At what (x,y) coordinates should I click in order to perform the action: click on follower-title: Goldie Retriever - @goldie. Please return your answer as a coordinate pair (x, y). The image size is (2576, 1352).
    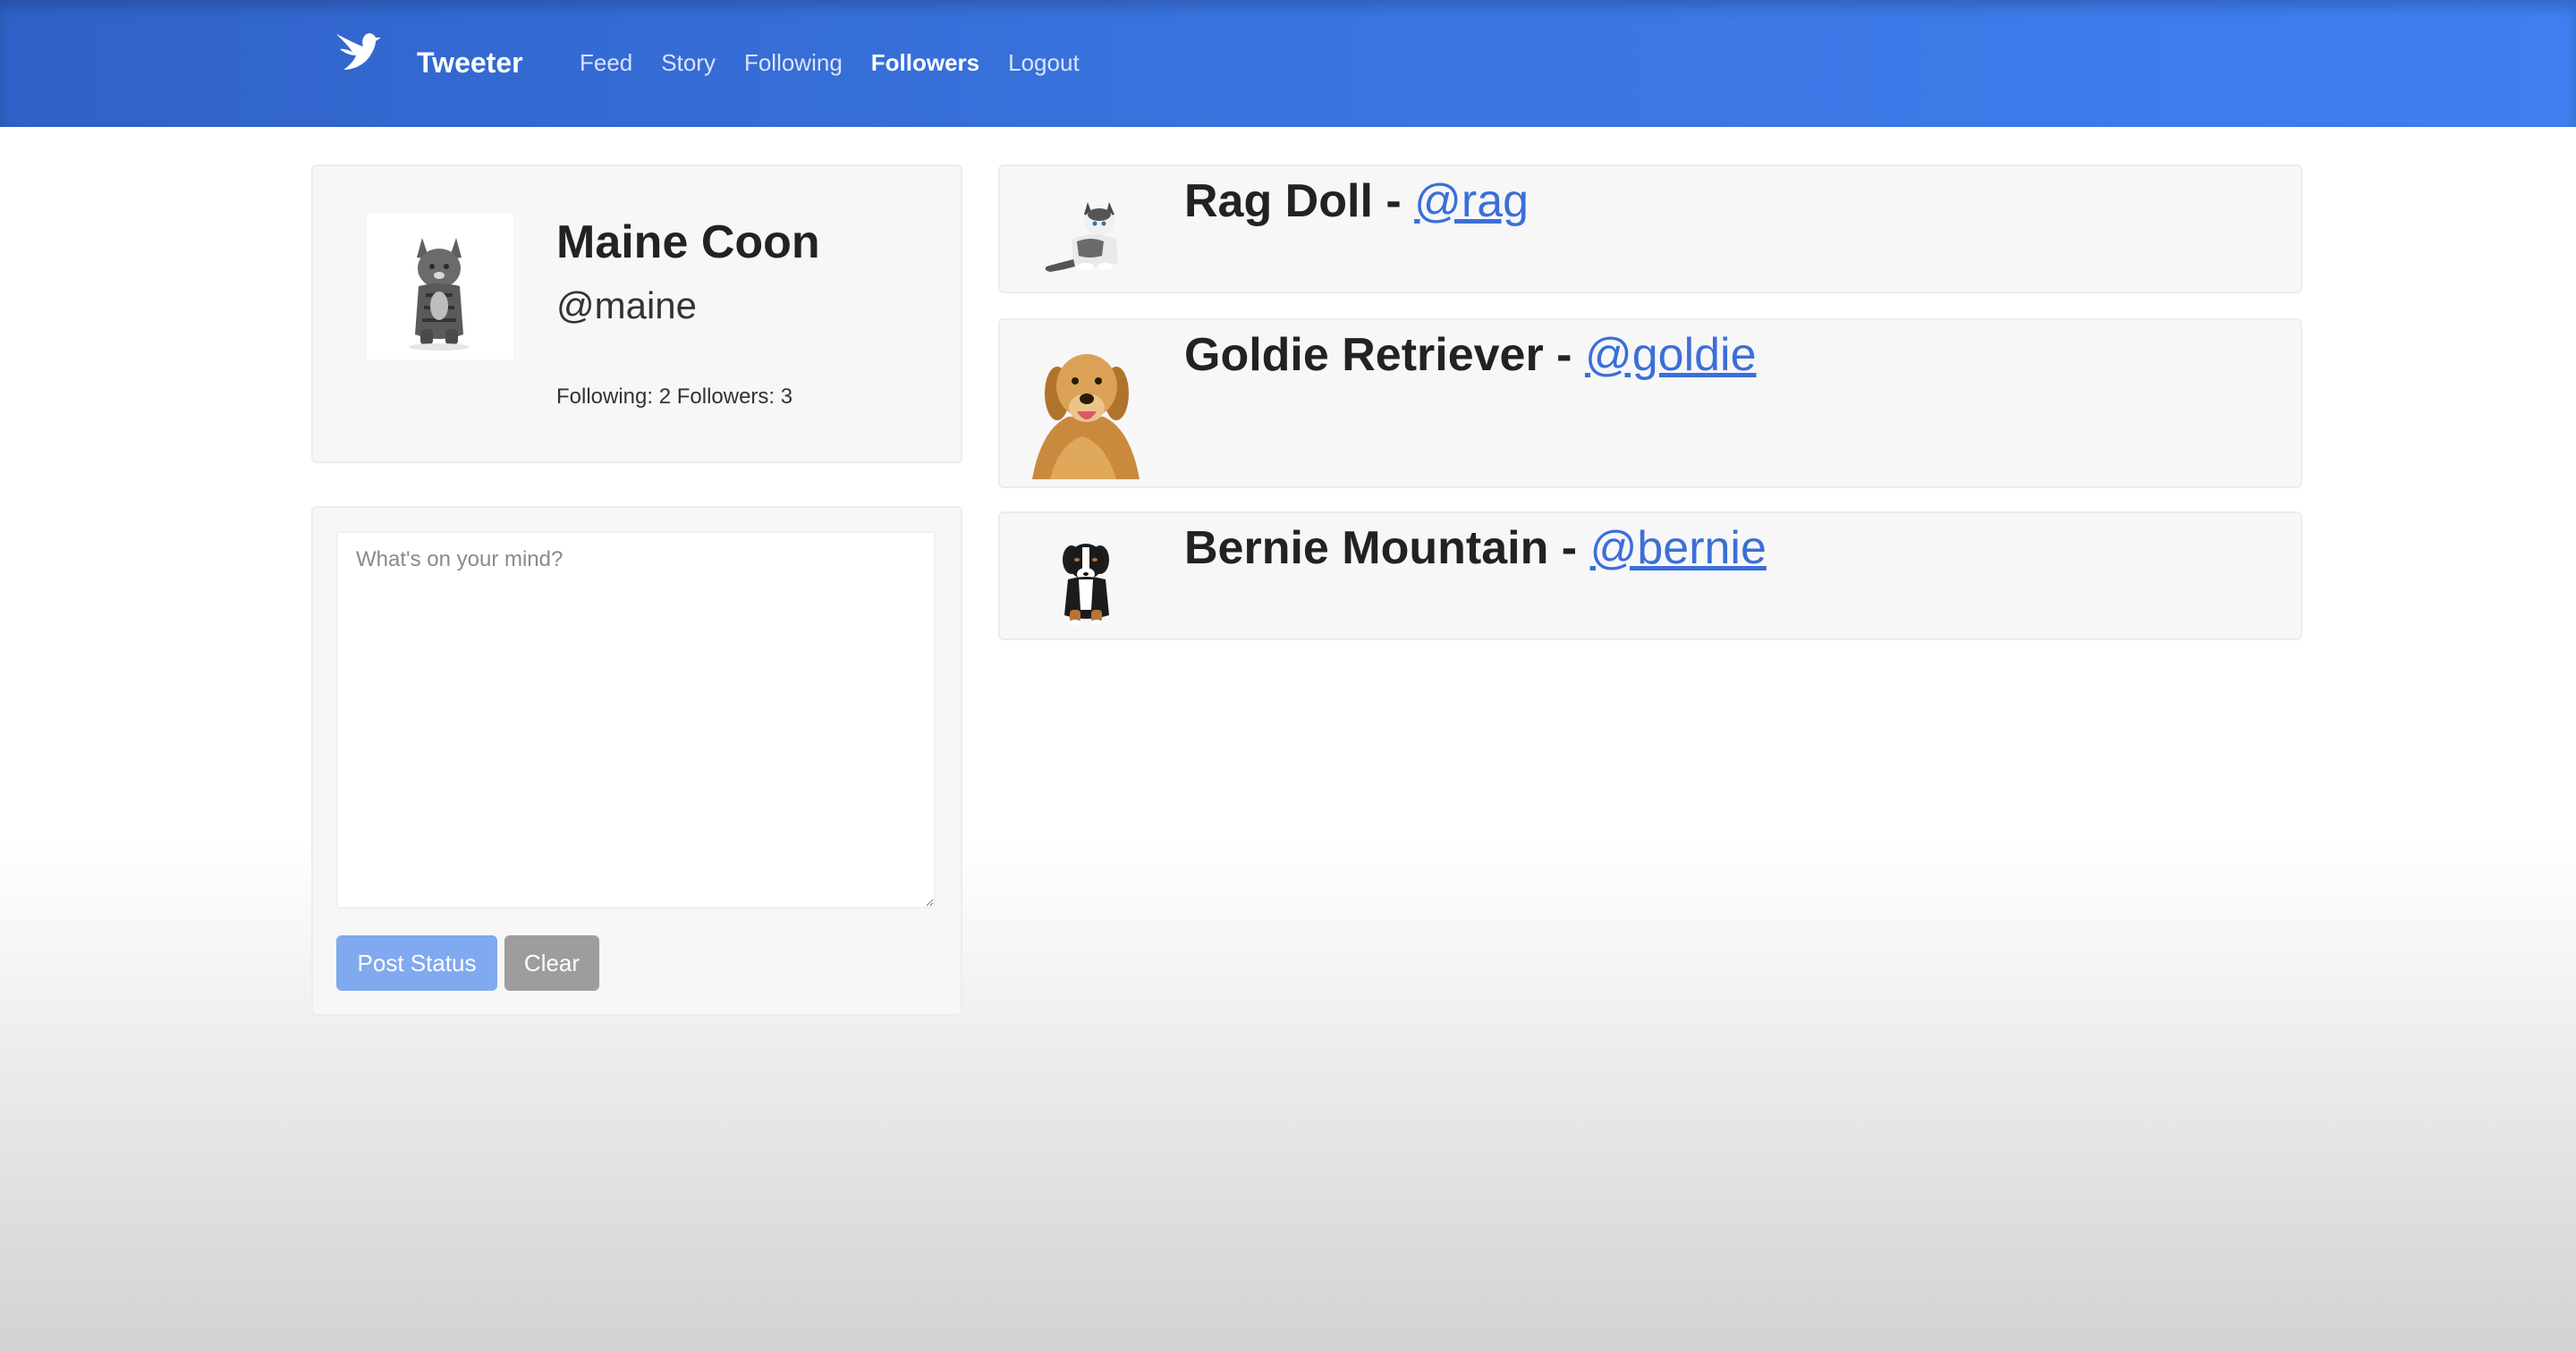
    Looking at the image, I should click on (1470, 355).